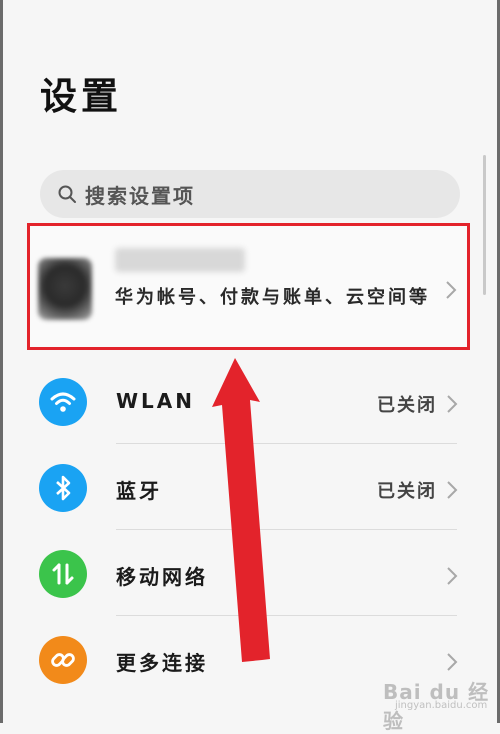 The image size is (500, 734). What do you see at coordinates (162, 577) in the screenshot?
I see `row-label: 移动网络` at bounding box center [162, 577].